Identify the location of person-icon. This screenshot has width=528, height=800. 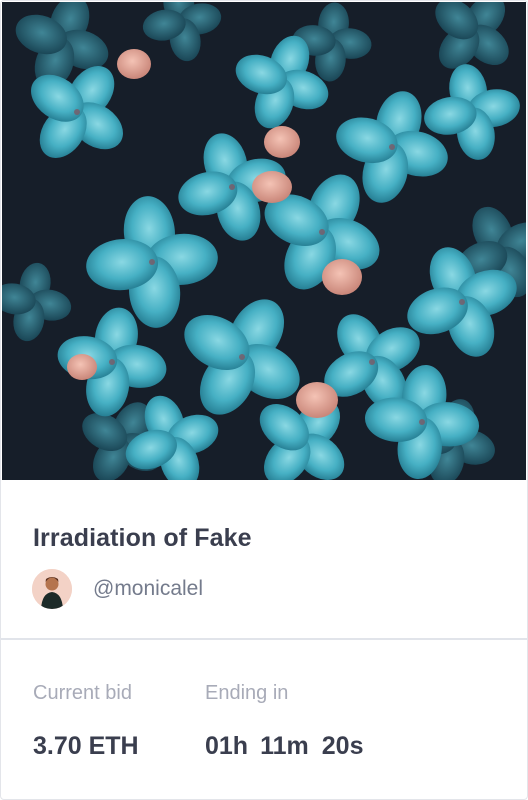
(52, 589).